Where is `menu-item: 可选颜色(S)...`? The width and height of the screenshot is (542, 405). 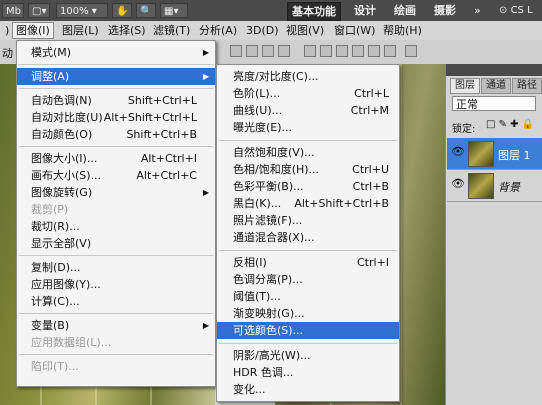 menu-item: 可选颜色(S)... is located at coordinates (308, 330).